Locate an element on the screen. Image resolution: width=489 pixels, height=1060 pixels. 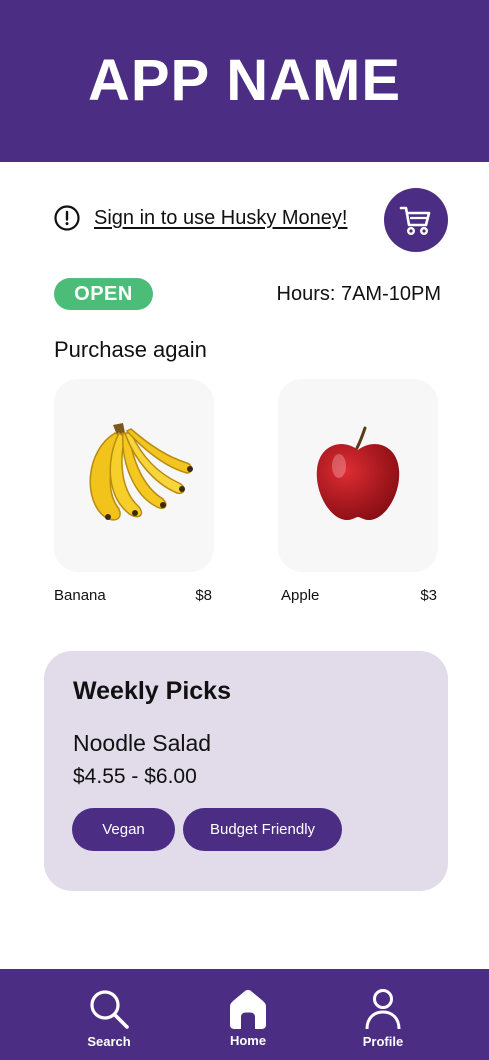
alert-icon is located at coordinates (67, 218).